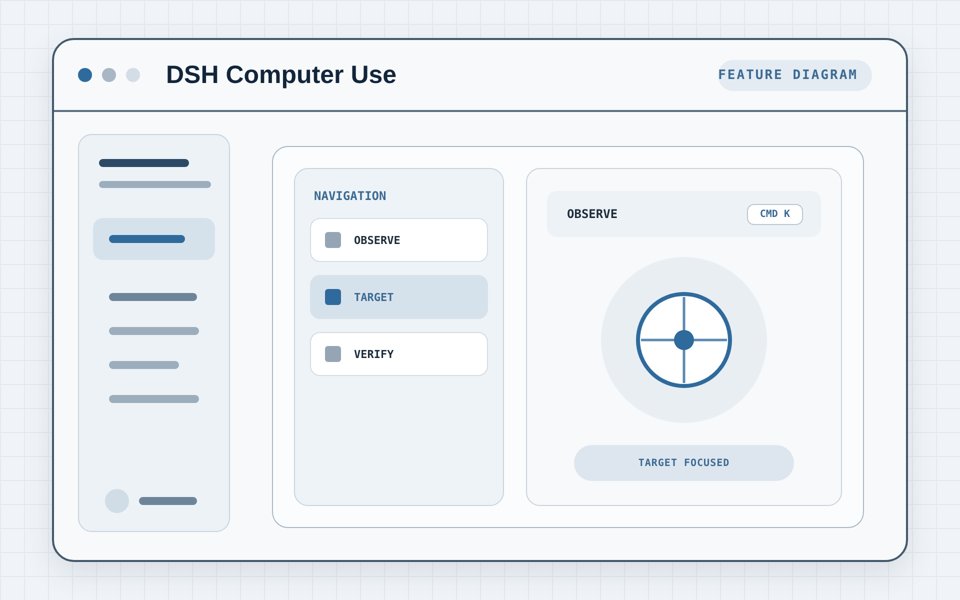  I want to click on sidebar-item, so click(154, 239).